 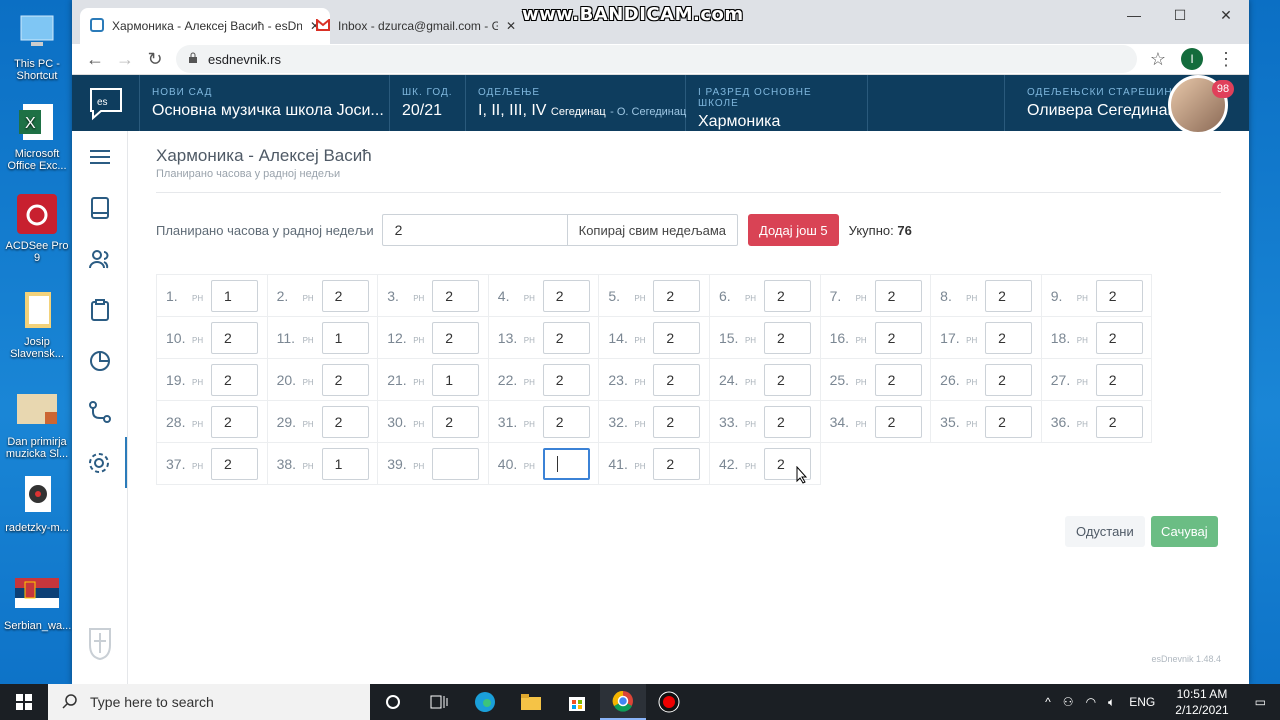 I want to click on menu-dots-icon: ⋮, so click(x=1226, y=59).